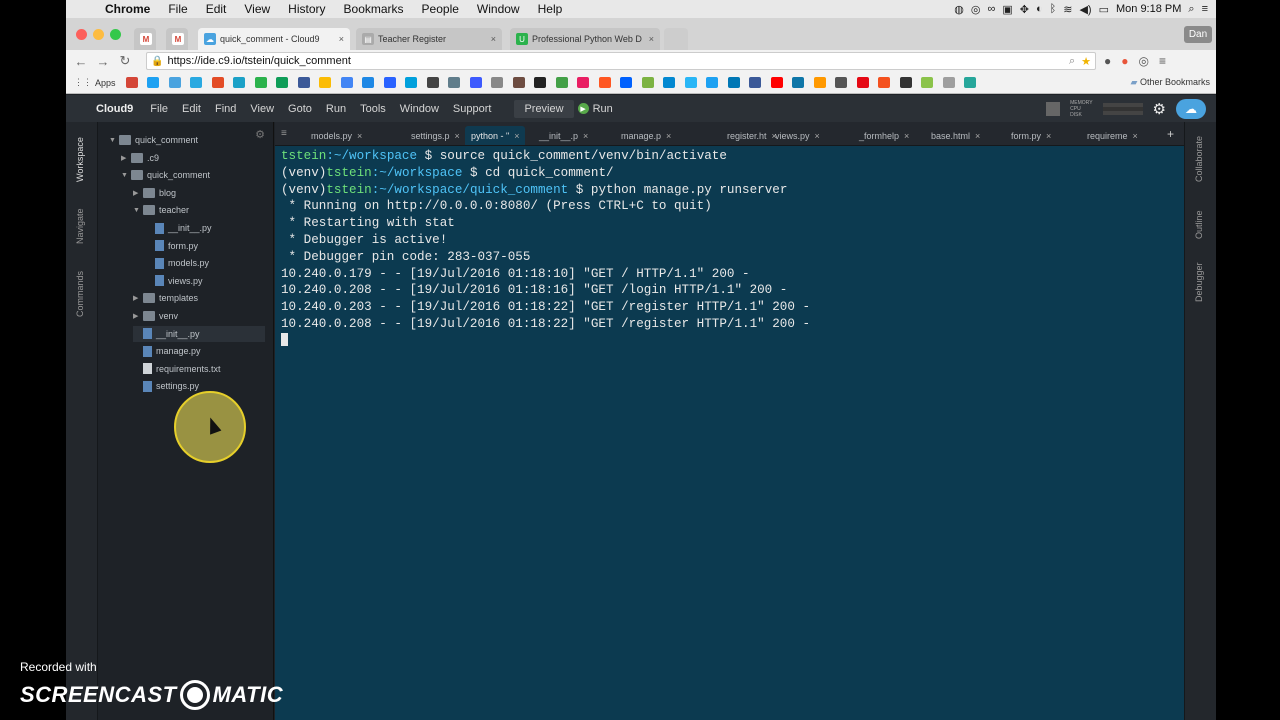 This screenshot has height=720, width=1280. What do you see at coordinates (103, 61) in the screenshot?
I see `forward-icon: →` at bounding box center [103, 61].